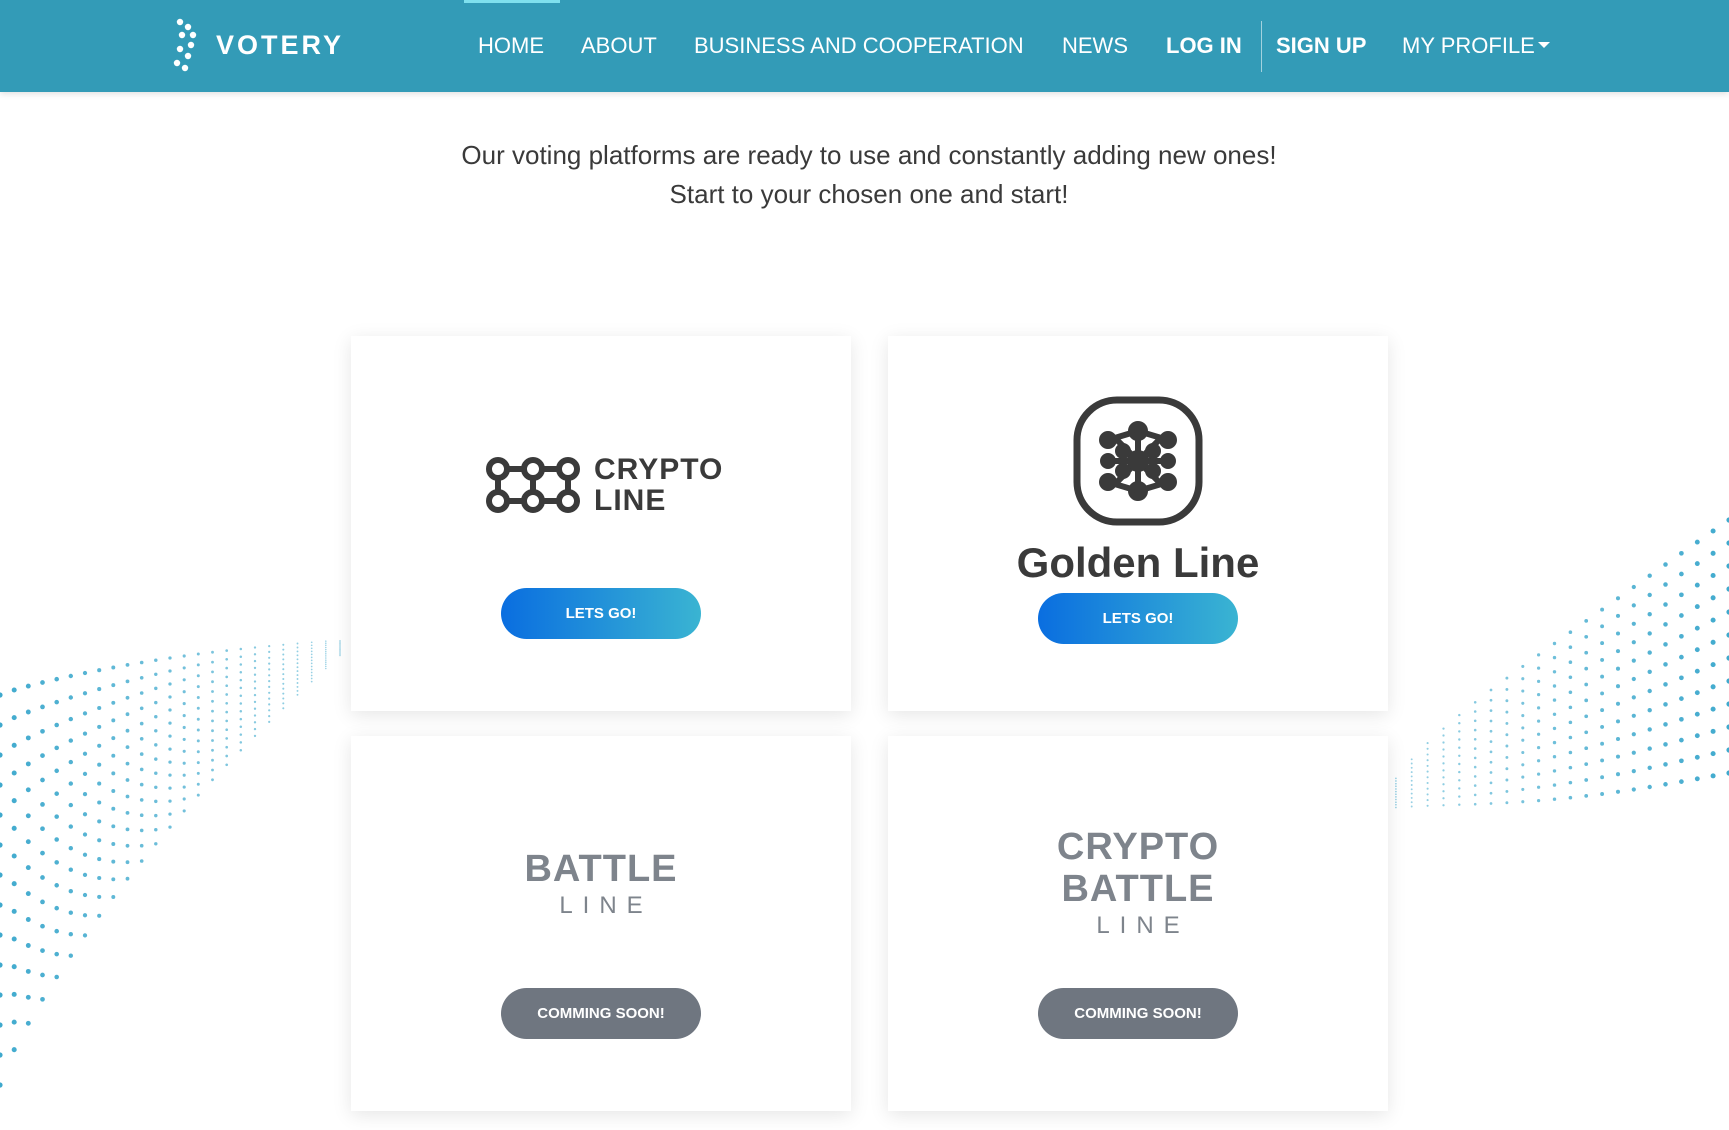 This screenshot has height=1130, width=1729. I want to click on nav-business-and-cooperation: BUSINESS AND COOPERATION, so click(859, 46).